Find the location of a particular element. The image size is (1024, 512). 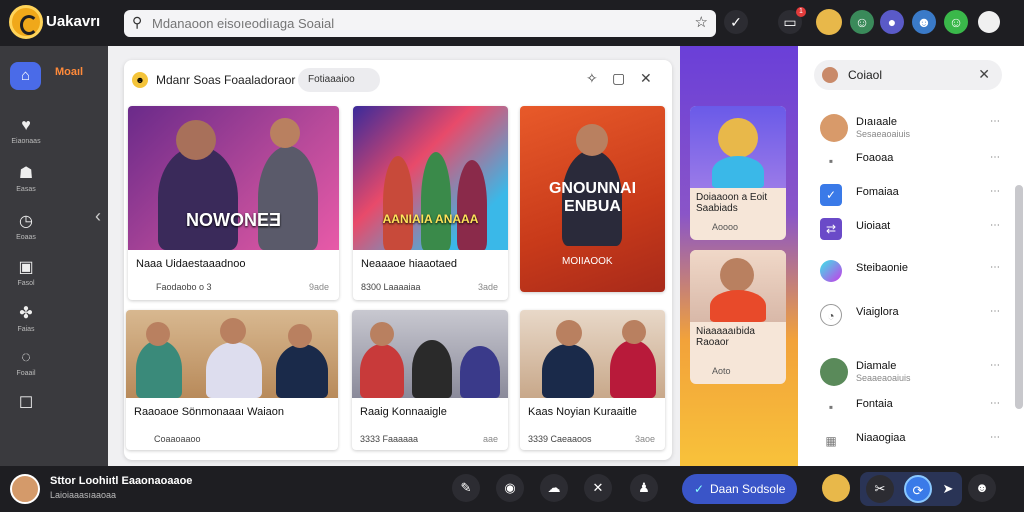

app-logo is located at coordinates (26, 22).